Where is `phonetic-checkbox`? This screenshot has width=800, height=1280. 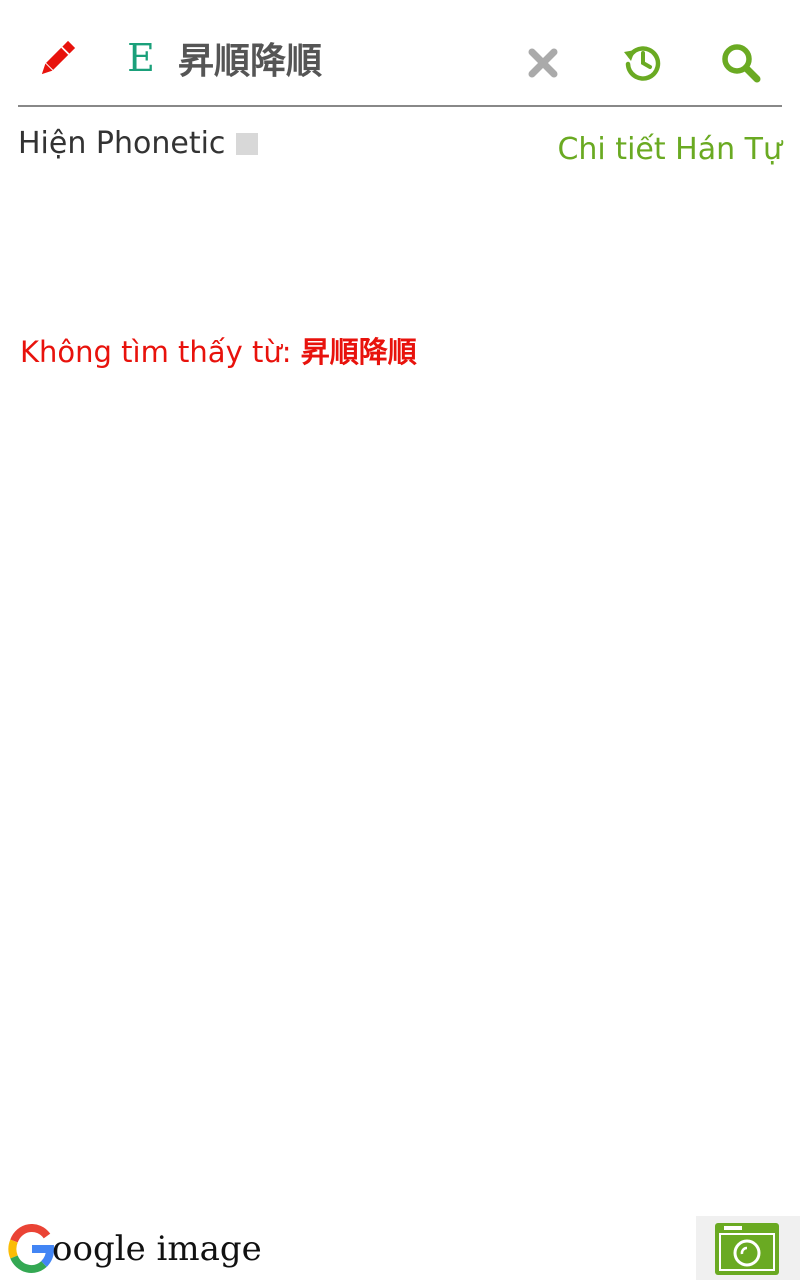 phonetic-checkbox is located at coordinates (247, 144).